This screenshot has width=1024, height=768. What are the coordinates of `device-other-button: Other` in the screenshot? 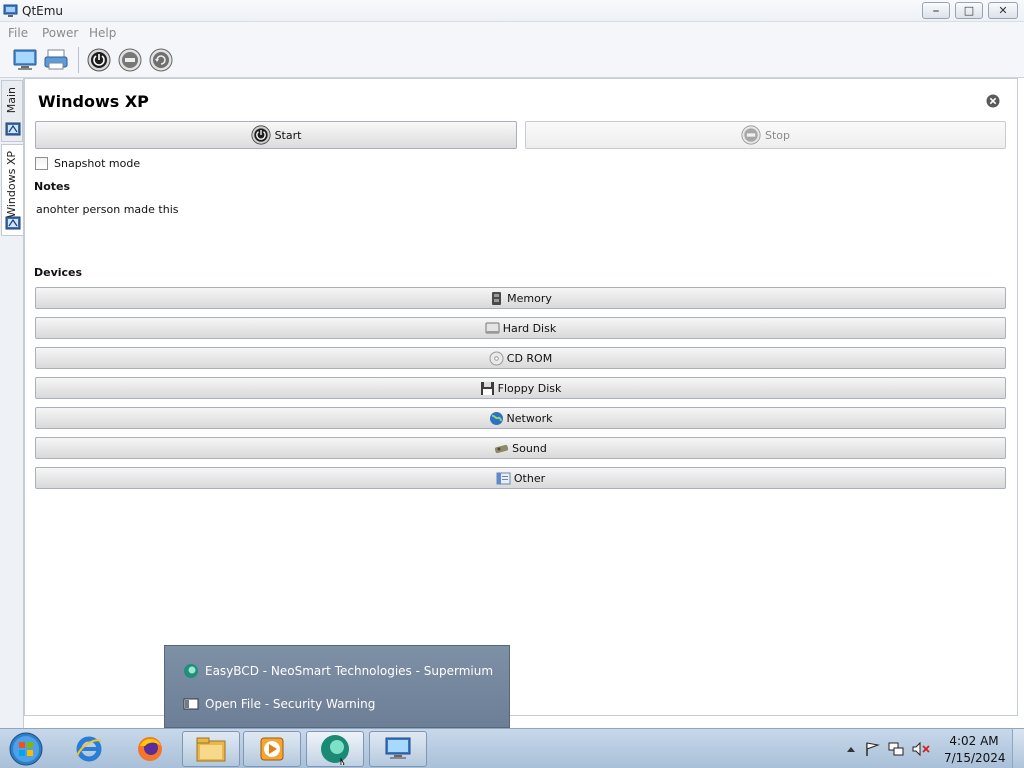 It's located at (520, 478).